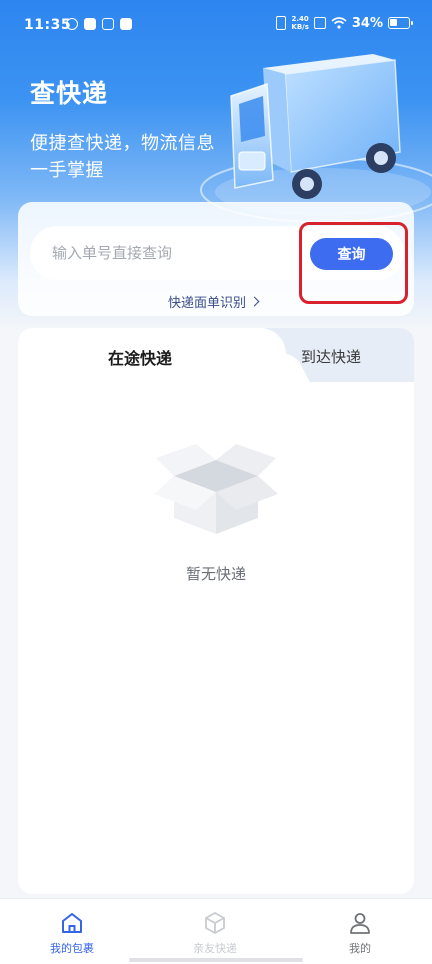 The width and height of the screenshot is (432, 964). Describe the element at coordinates (360, 923) in the screenshot. I see `user-icon` at that location.